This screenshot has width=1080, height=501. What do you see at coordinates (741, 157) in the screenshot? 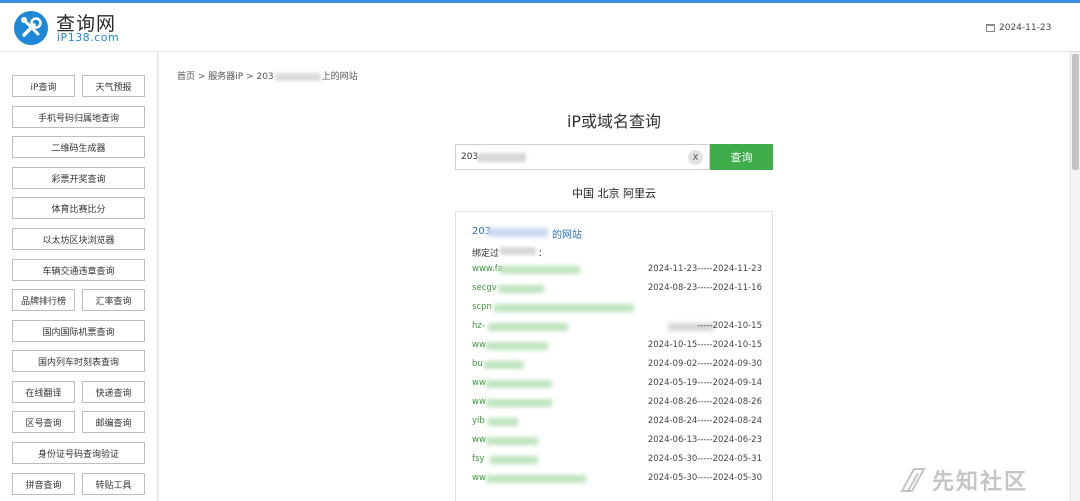
I see `search-button: 查询` at bounding box center [741, 157].